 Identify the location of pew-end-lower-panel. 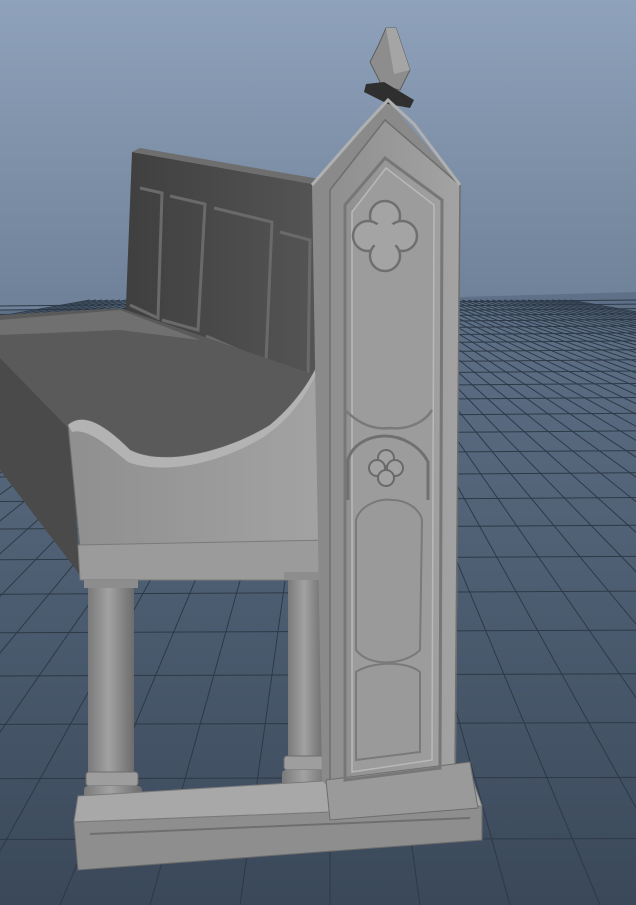
(389, 581).